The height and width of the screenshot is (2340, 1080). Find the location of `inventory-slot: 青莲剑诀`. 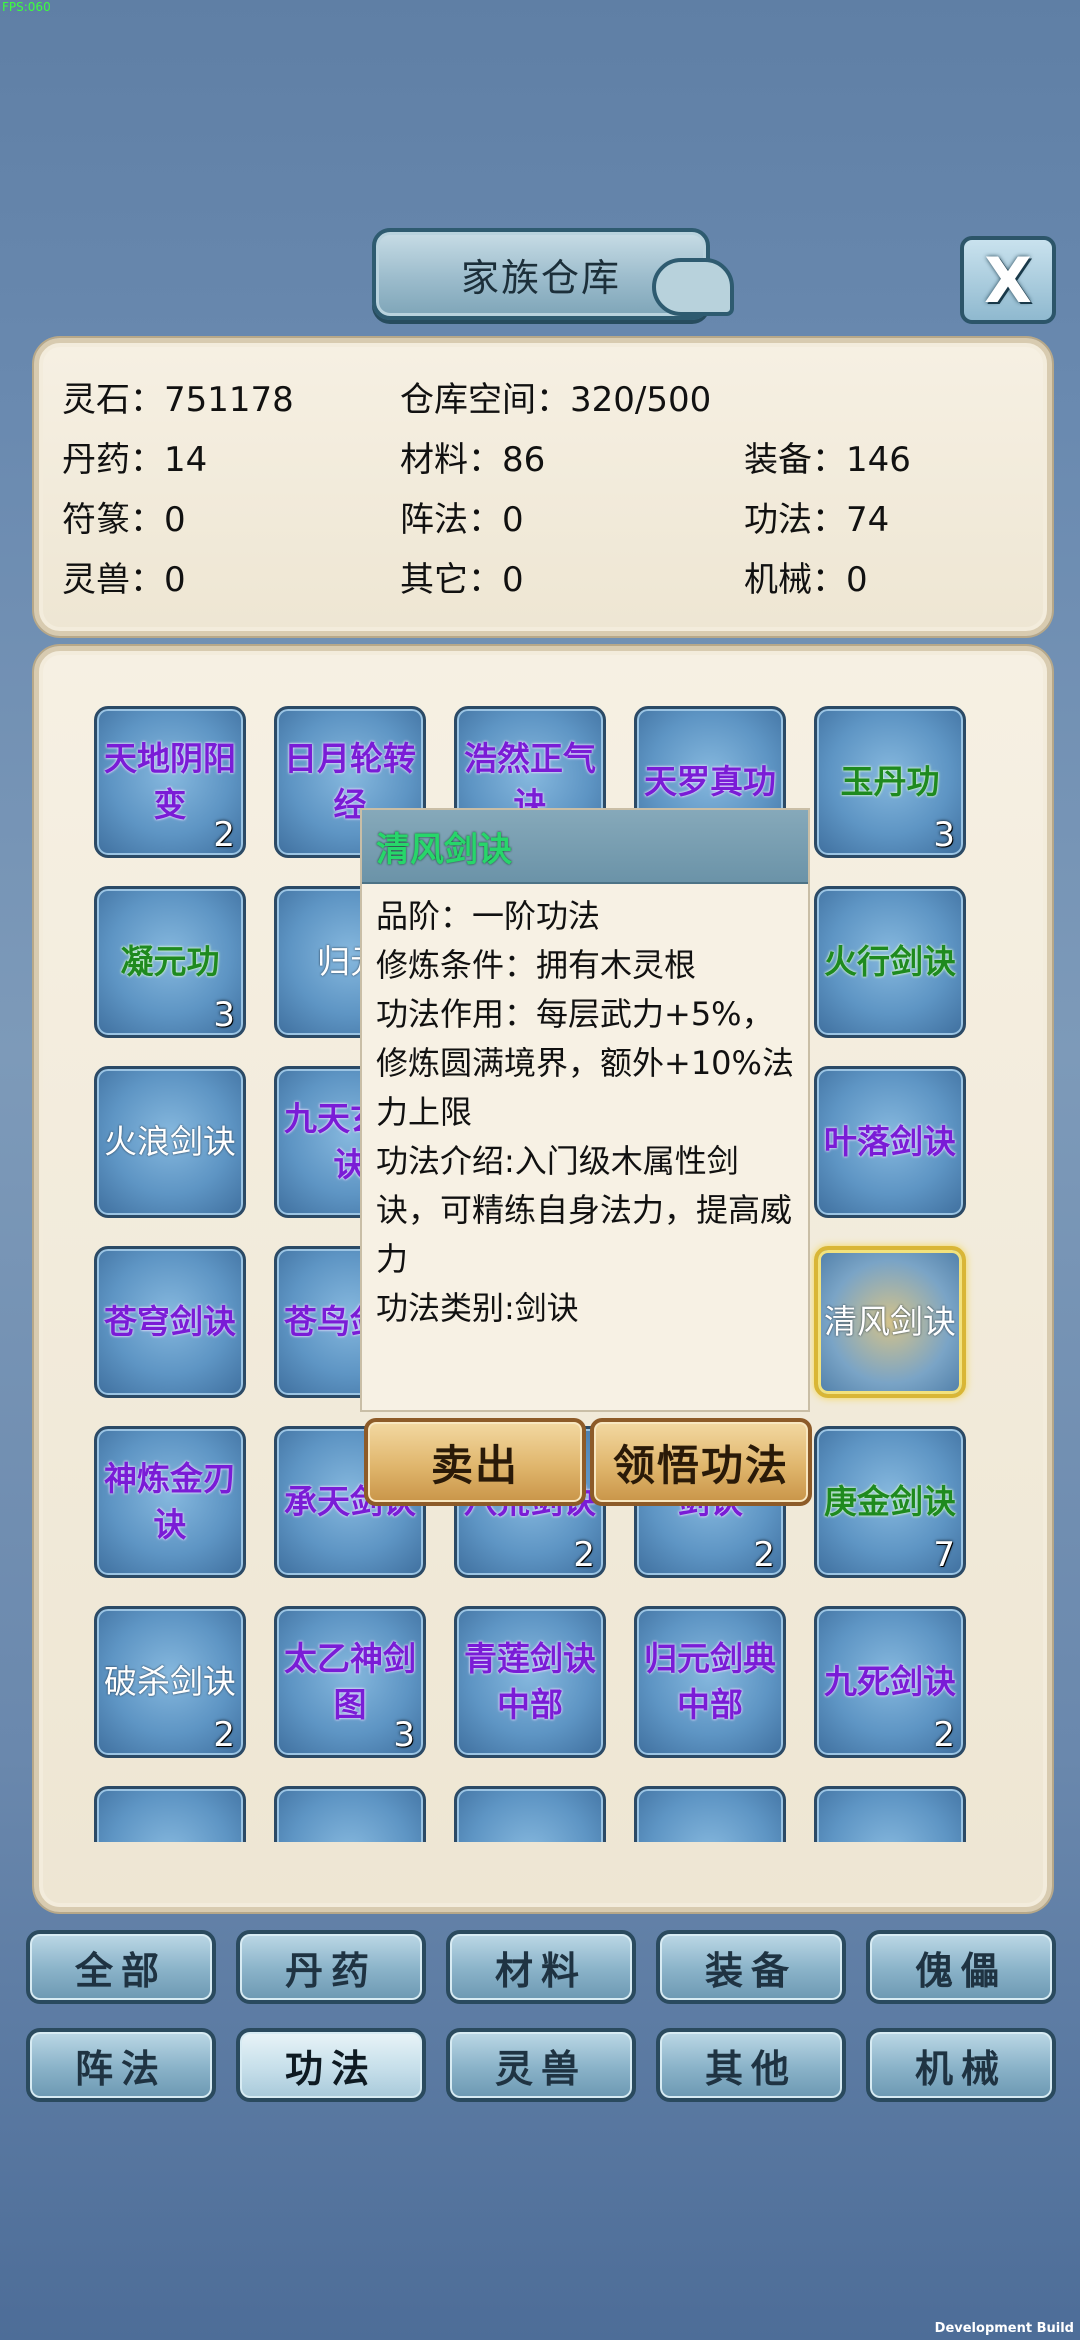

inventory-slot: 青莲剑诀 is located at coordinates (890, 1814).